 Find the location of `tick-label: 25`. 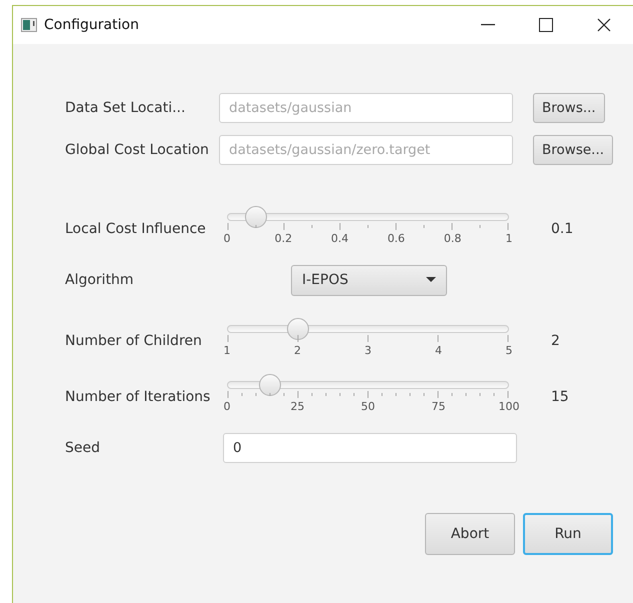

tick-label: 25 is located at coordinates (297, 407).